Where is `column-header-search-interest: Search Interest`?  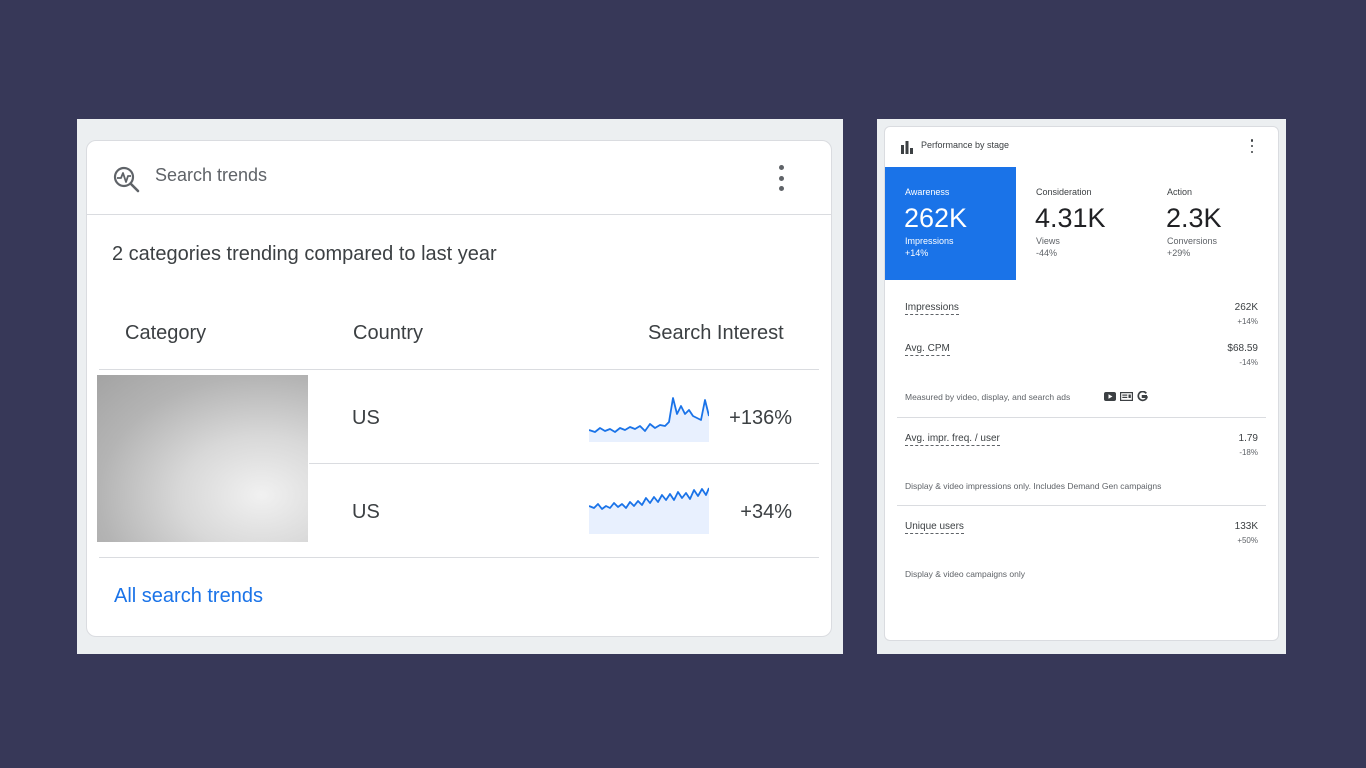
column-header-search-interest: Search Interest is located at coordinates (716, 333).